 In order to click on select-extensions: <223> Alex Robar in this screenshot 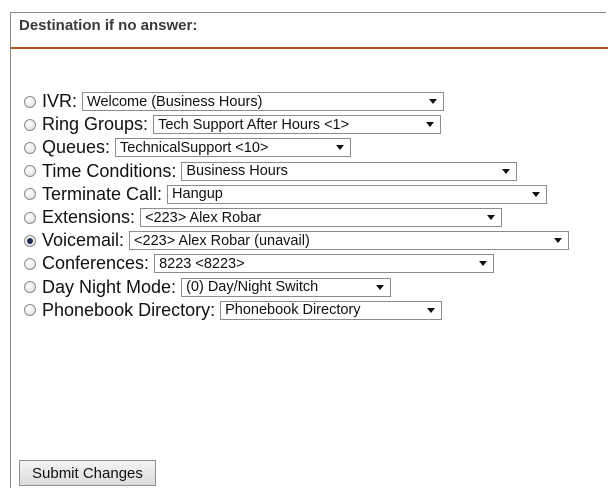, I will do `click(321, 218)`.